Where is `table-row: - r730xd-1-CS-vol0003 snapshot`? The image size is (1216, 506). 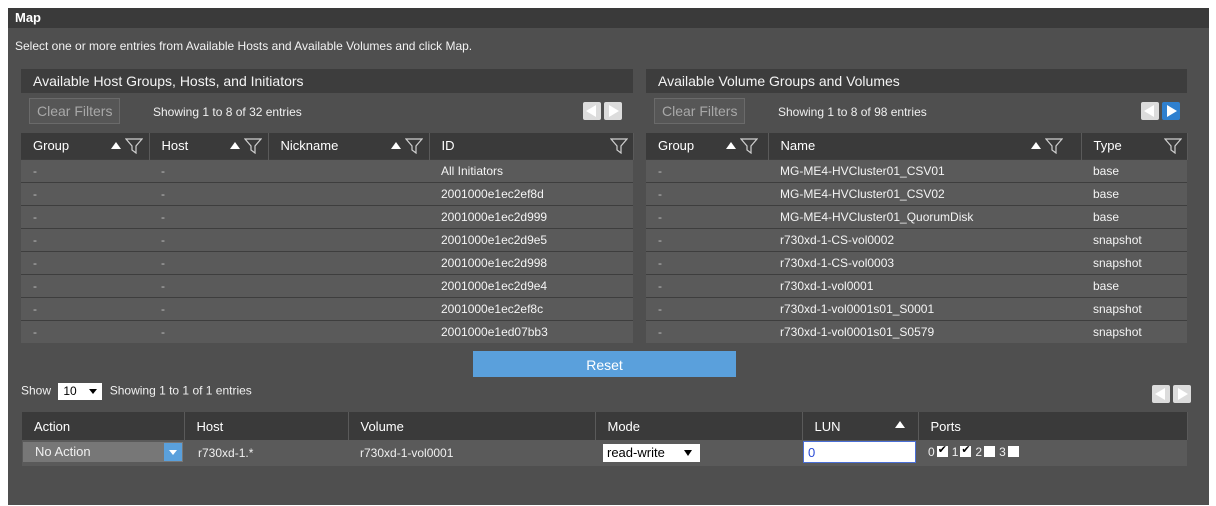
table-row: - r730xd-1-CS-vol0003 snapshot is located at coordinates (916, 262).